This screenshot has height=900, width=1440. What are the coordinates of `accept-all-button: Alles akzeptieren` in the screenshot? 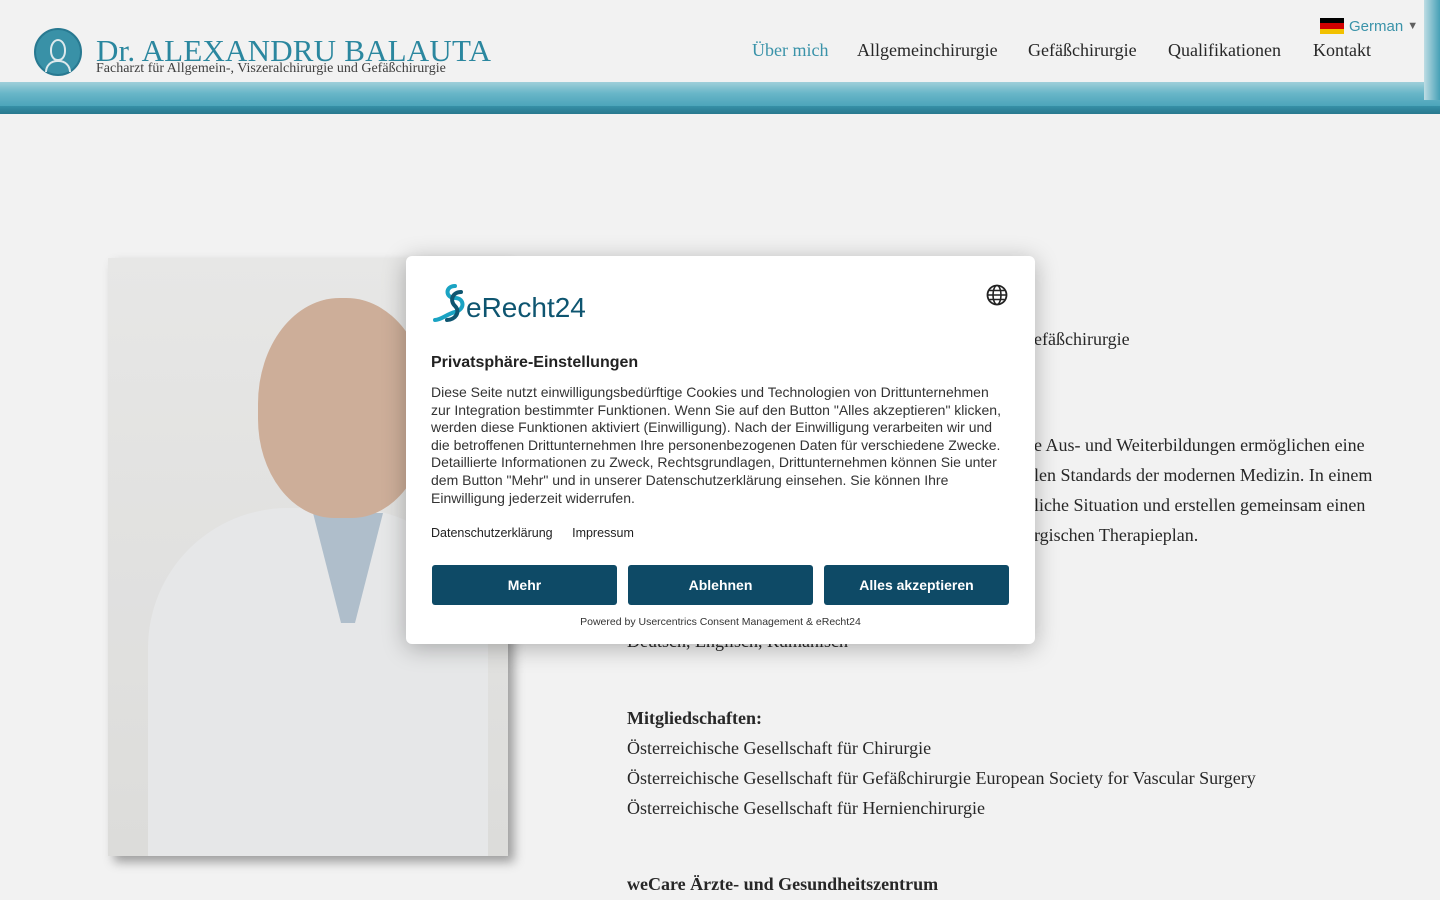 It's located at (916, 585).